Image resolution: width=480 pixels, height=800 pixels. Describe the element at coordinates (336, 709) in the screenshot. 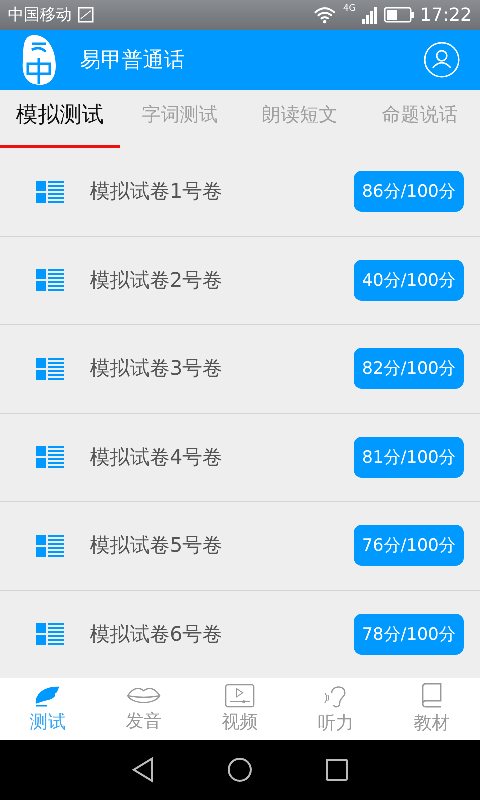

I see `nav-tab: 听力` at that location.